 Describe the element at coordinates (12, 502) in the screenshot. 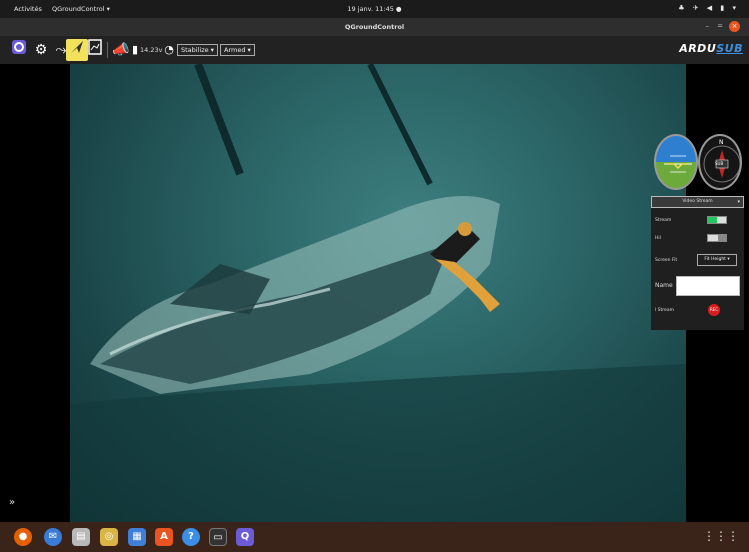

I see `expand-icon: »` at that location.